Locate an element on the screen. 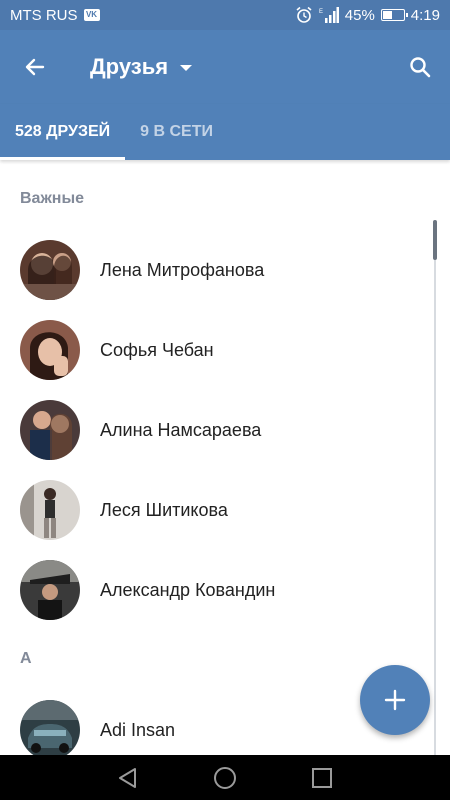  friend-row: Лена Митрофанова is located at coordinates (215, 270).